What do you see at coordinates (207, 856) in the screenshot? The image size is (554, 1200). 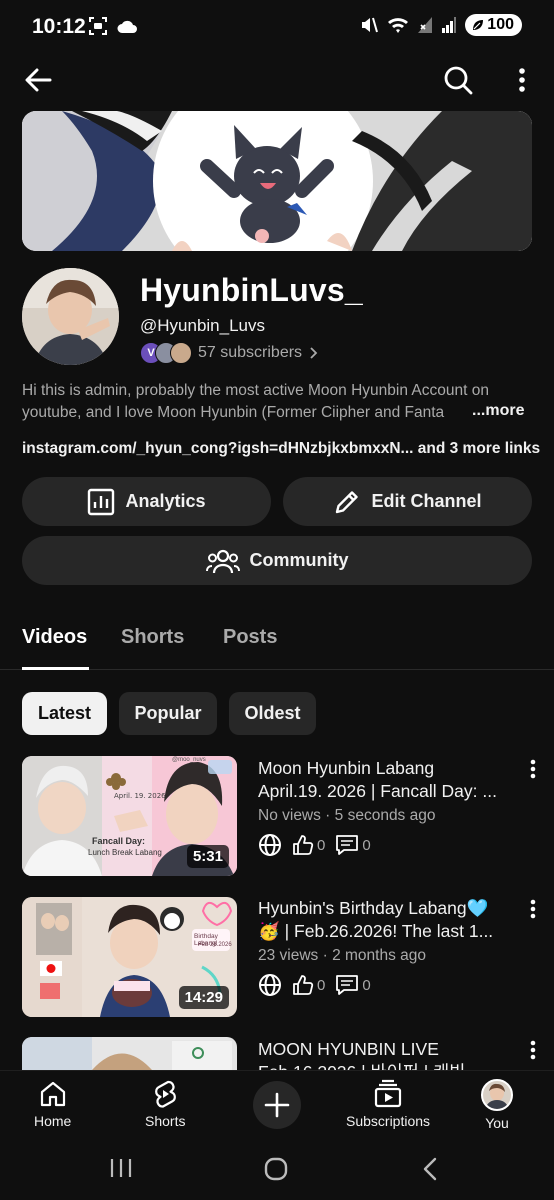 I see `video-duration: 5:31` at bounding box center [207, 856].